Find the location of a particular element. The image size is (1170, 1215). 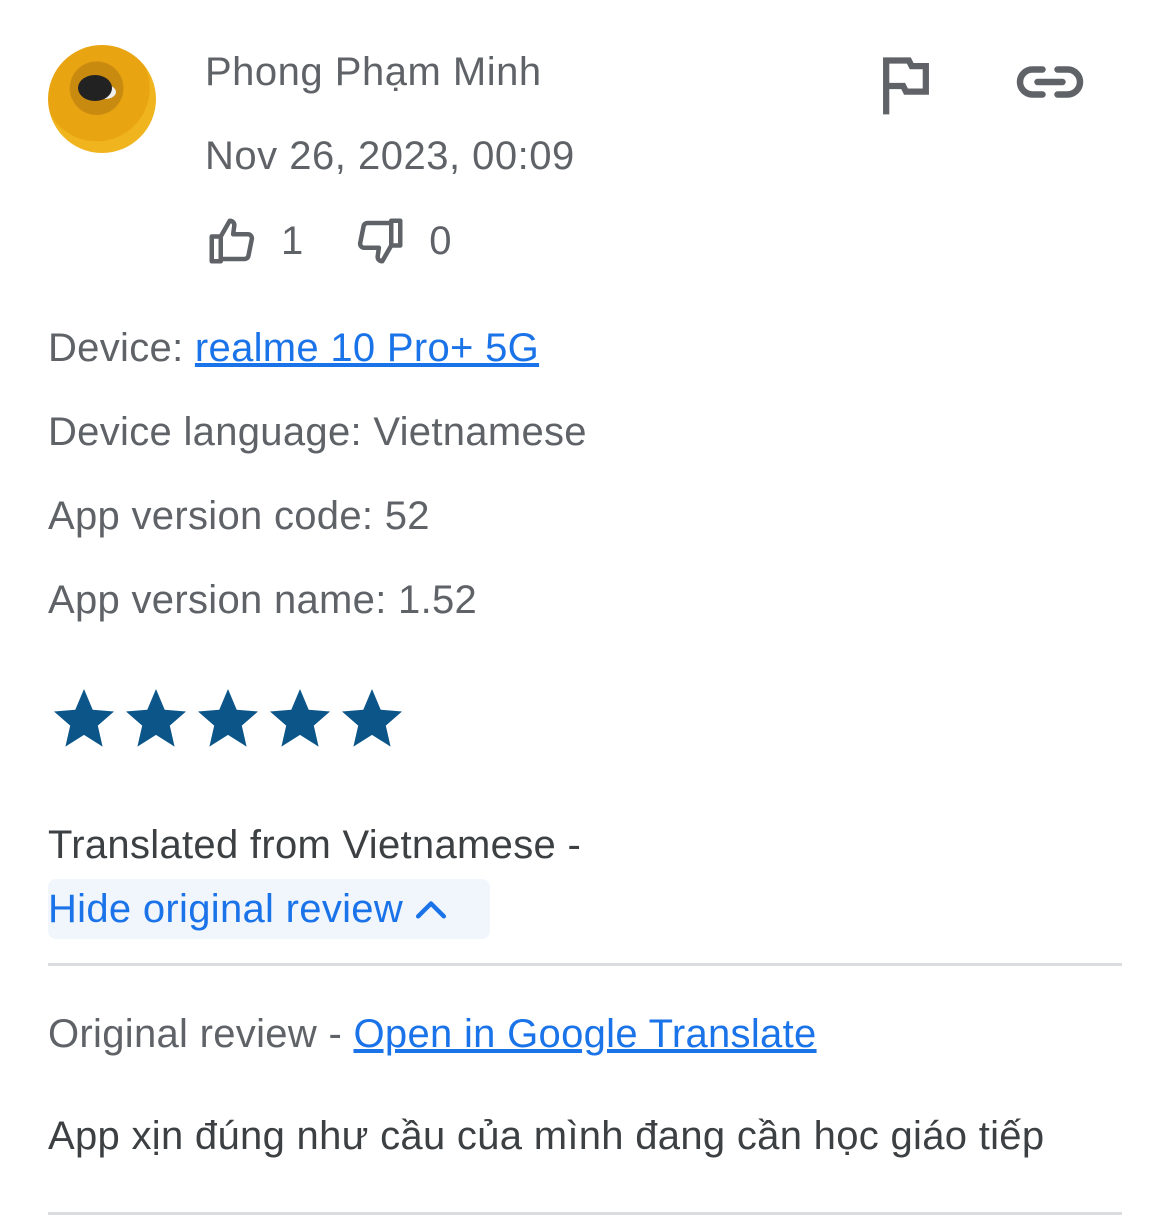

language-row: Device language: Vietnamese is located at coordinates (317, 432).